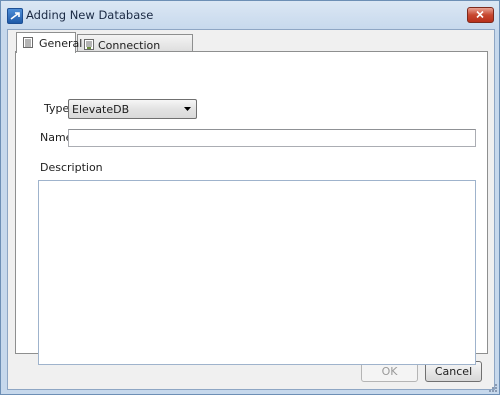  Describe the element at coordinates (101, 109) in the screenshot. I see `type-select-value: ElevateDB` at that location.